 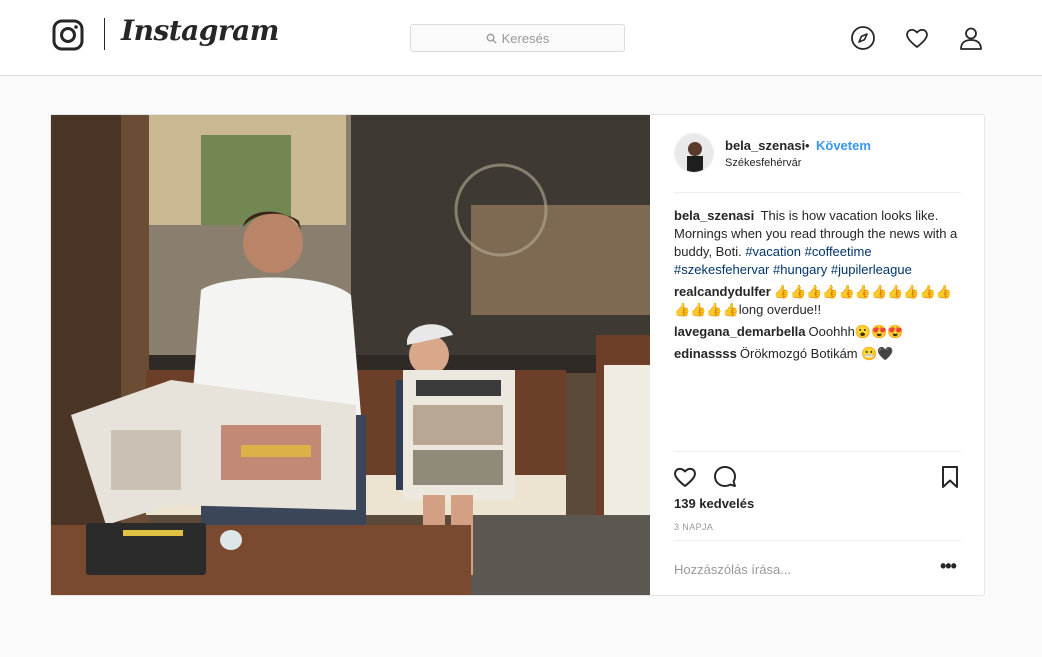 I want to click on add-comment-section: •••, so click(x=817, y=568).